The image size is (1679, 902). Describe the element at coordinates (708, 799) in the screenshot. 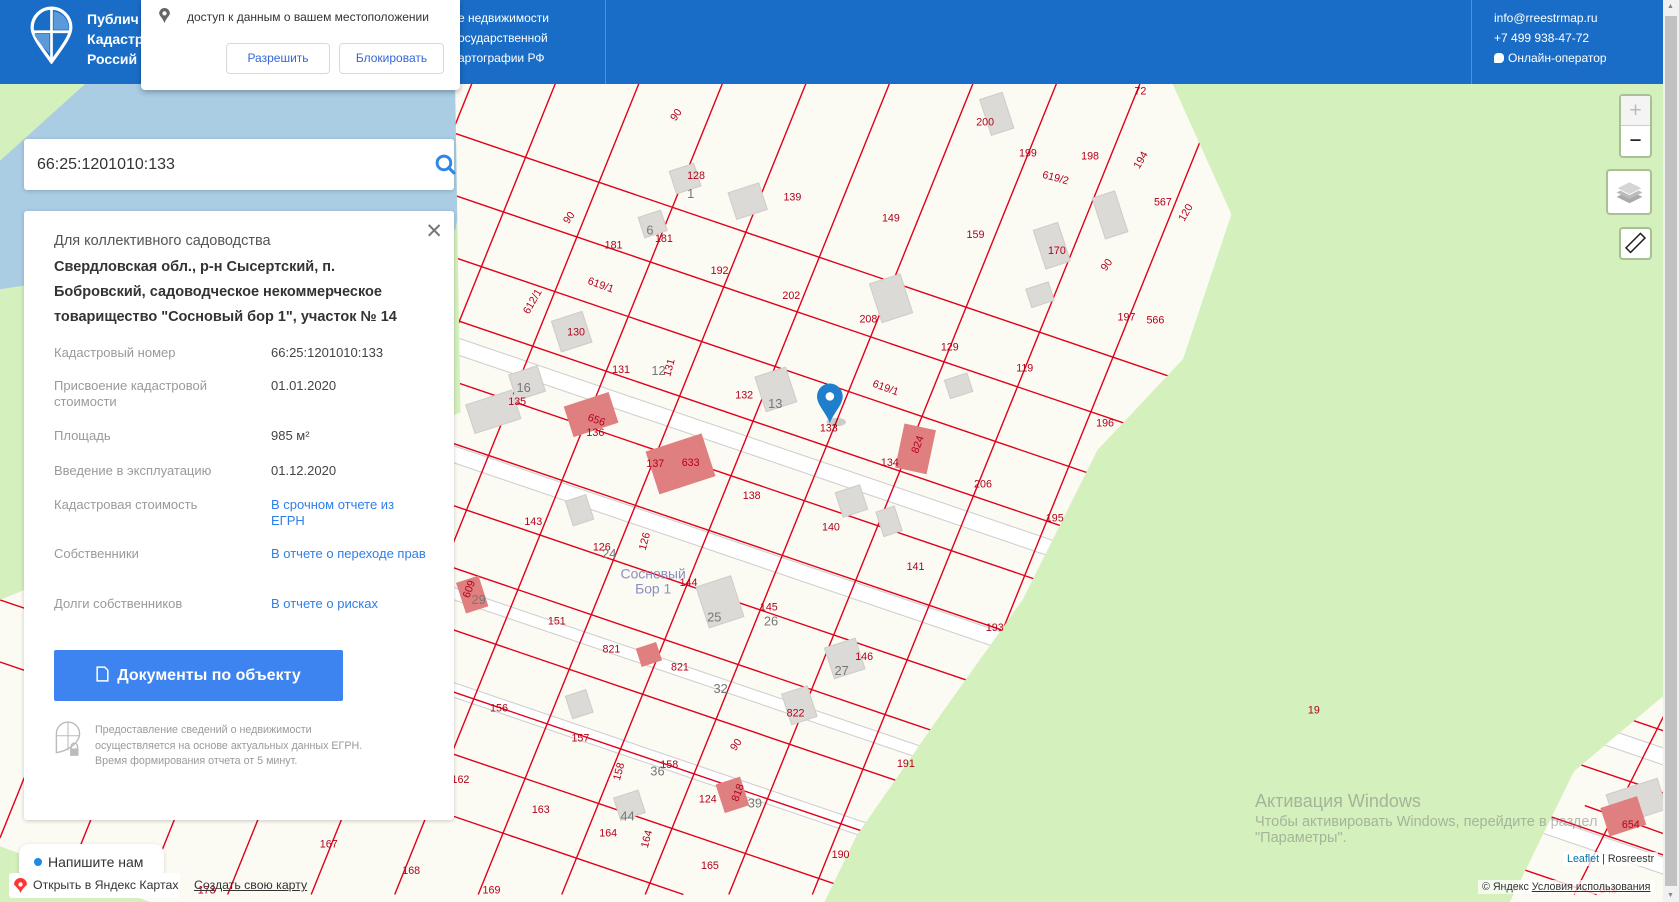

I see `parcel-label: 124` at that location.